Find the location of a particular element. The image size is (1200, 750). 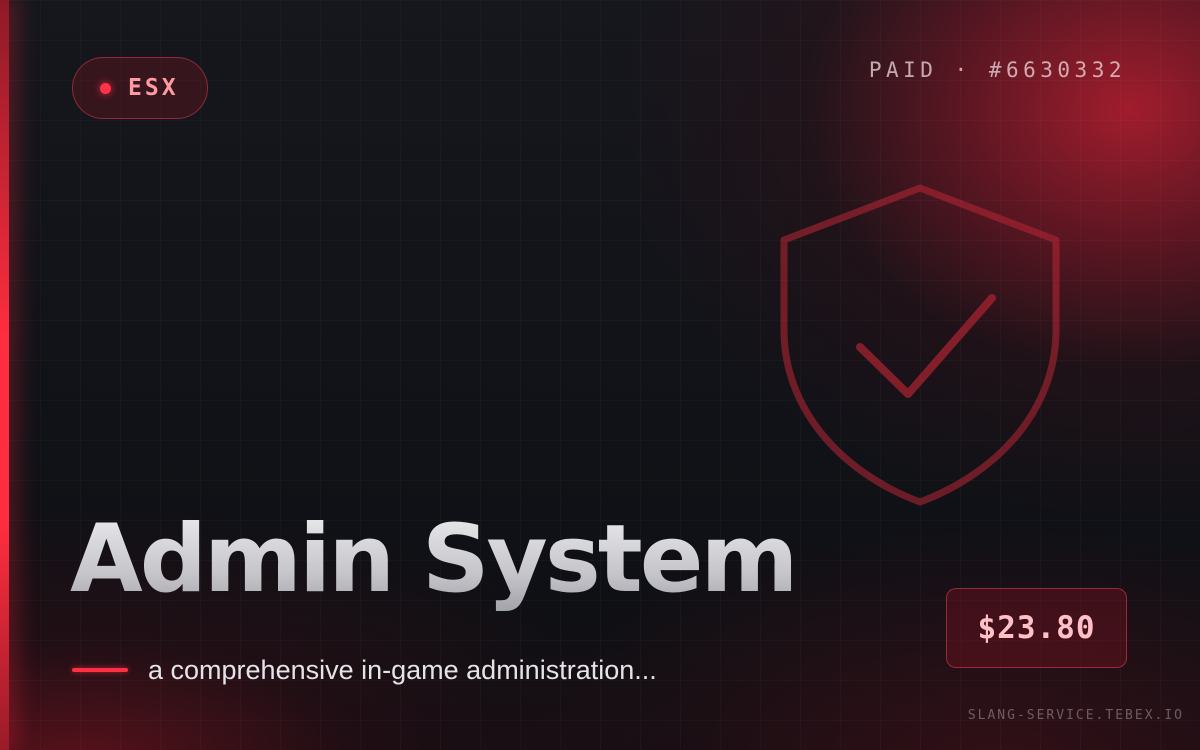

framework-badge-label: ESX is located at coordinates (153, 88).